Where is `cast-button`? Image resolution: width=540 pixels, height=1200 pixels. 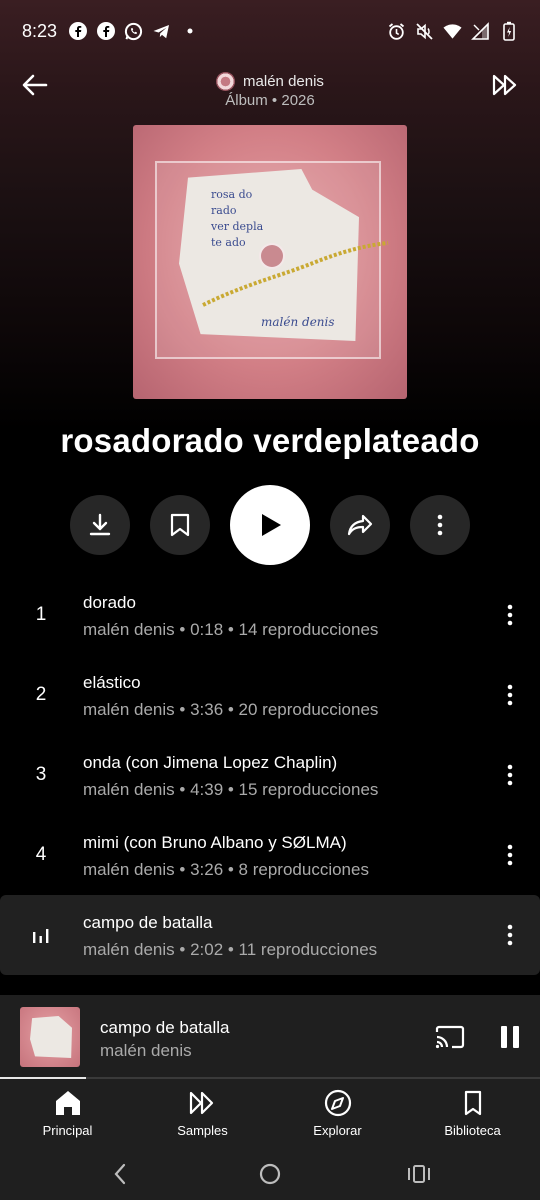 cast-button is located at coordinates (450, 1037).